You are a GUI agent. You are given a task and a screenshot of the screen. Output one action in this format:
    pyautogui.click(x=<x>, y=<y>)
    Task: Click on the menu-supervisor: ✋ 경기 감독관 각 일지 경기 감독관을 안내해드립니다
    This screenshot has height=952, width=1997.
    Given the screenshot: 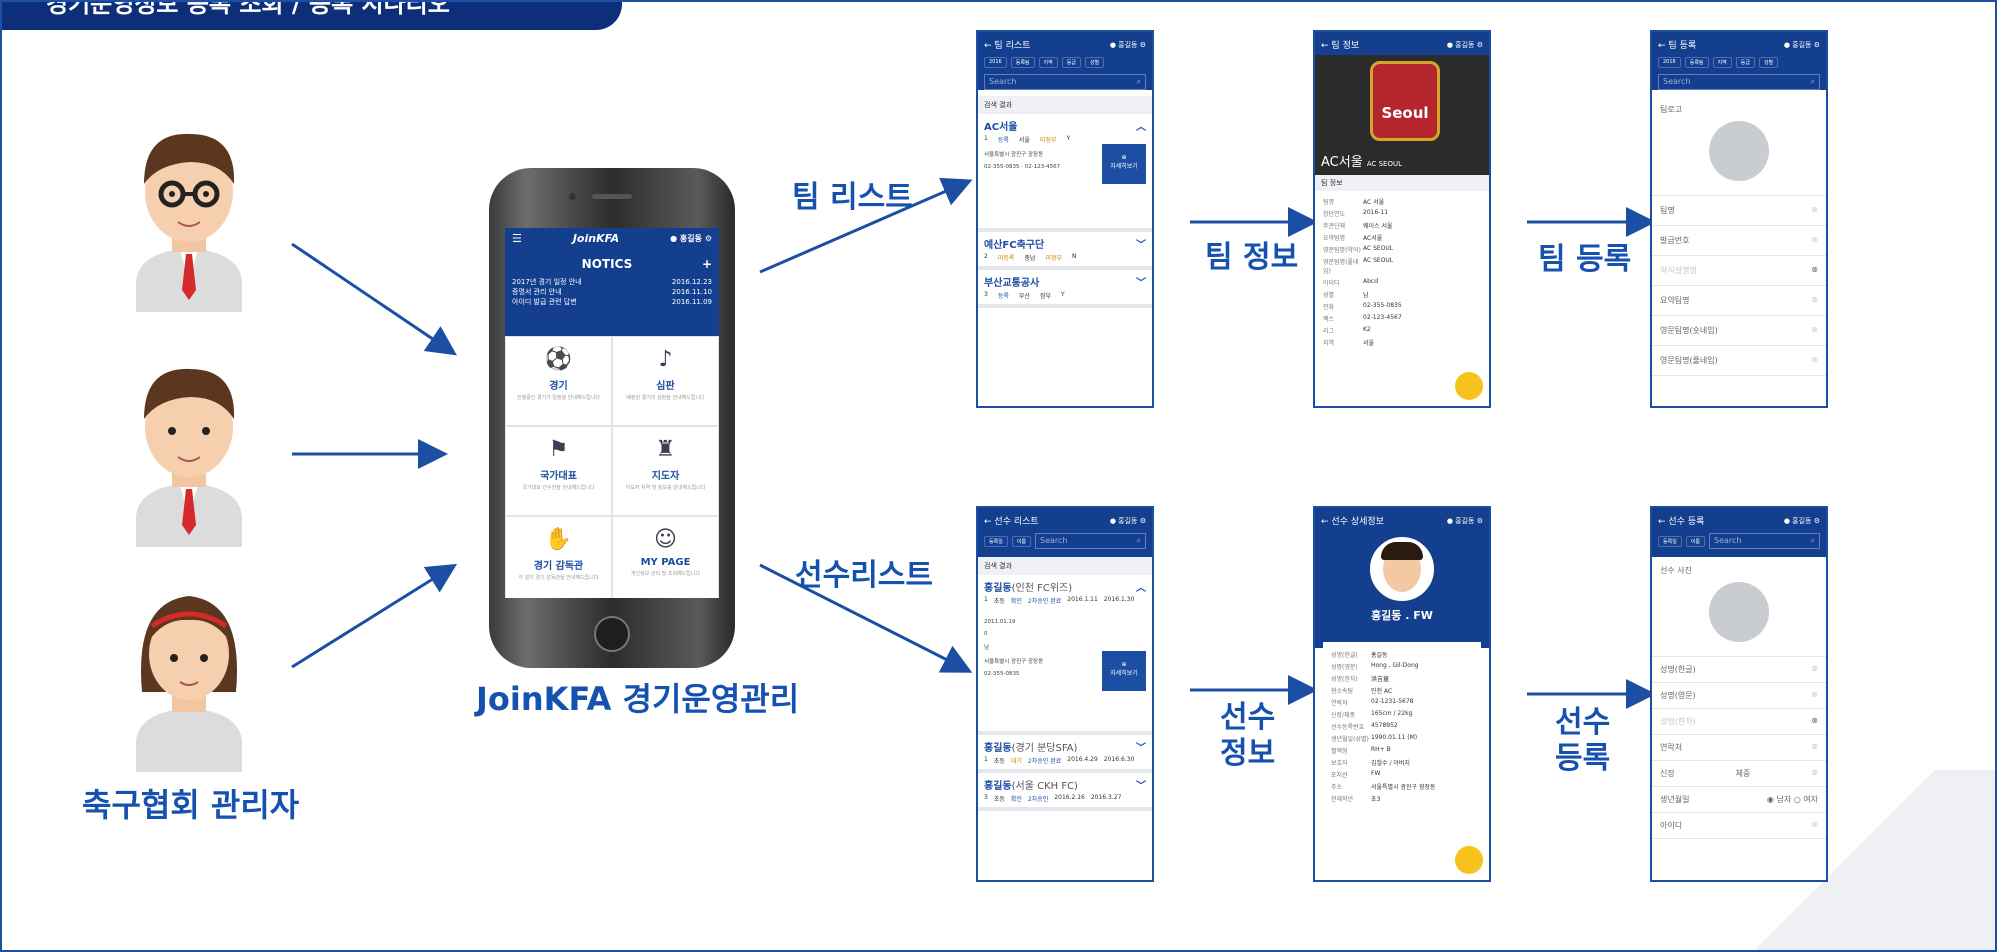 What is the action you would take?
    pyautogui.click(x=558, y=557)
    